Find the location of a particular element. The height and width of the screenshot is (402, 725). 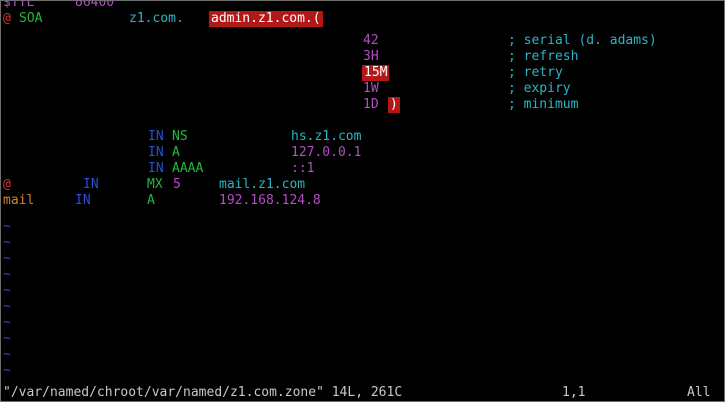

mx-class: IN is located at coordinates (91, 184).